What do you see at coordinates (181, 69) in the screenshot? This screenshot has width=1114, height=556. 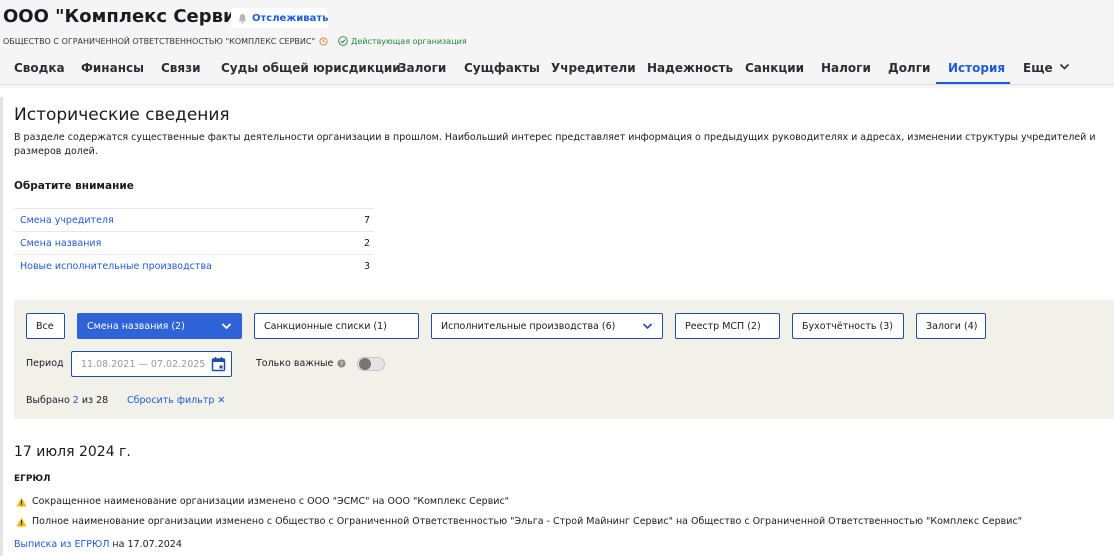 I see `tab-links: Связи` at bounding box center [181, 69].